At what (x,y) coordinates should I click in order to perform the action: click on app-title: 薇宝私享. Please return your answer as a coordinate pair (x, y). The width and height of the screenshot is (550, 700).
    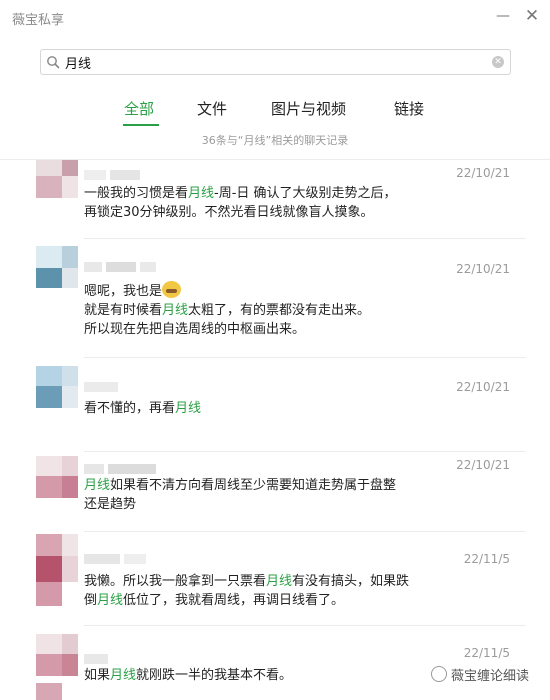
    Looking at the image, I should click on (38, 20).